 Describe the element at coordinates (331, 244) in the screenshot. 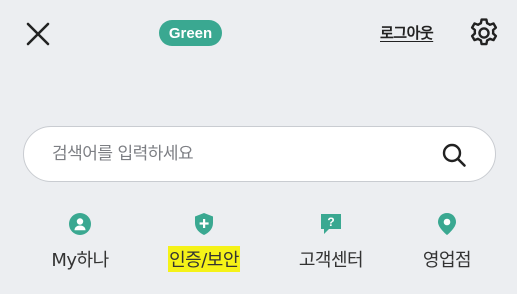

I see `nav-item-customer-center: ? 고객센터` at that location.